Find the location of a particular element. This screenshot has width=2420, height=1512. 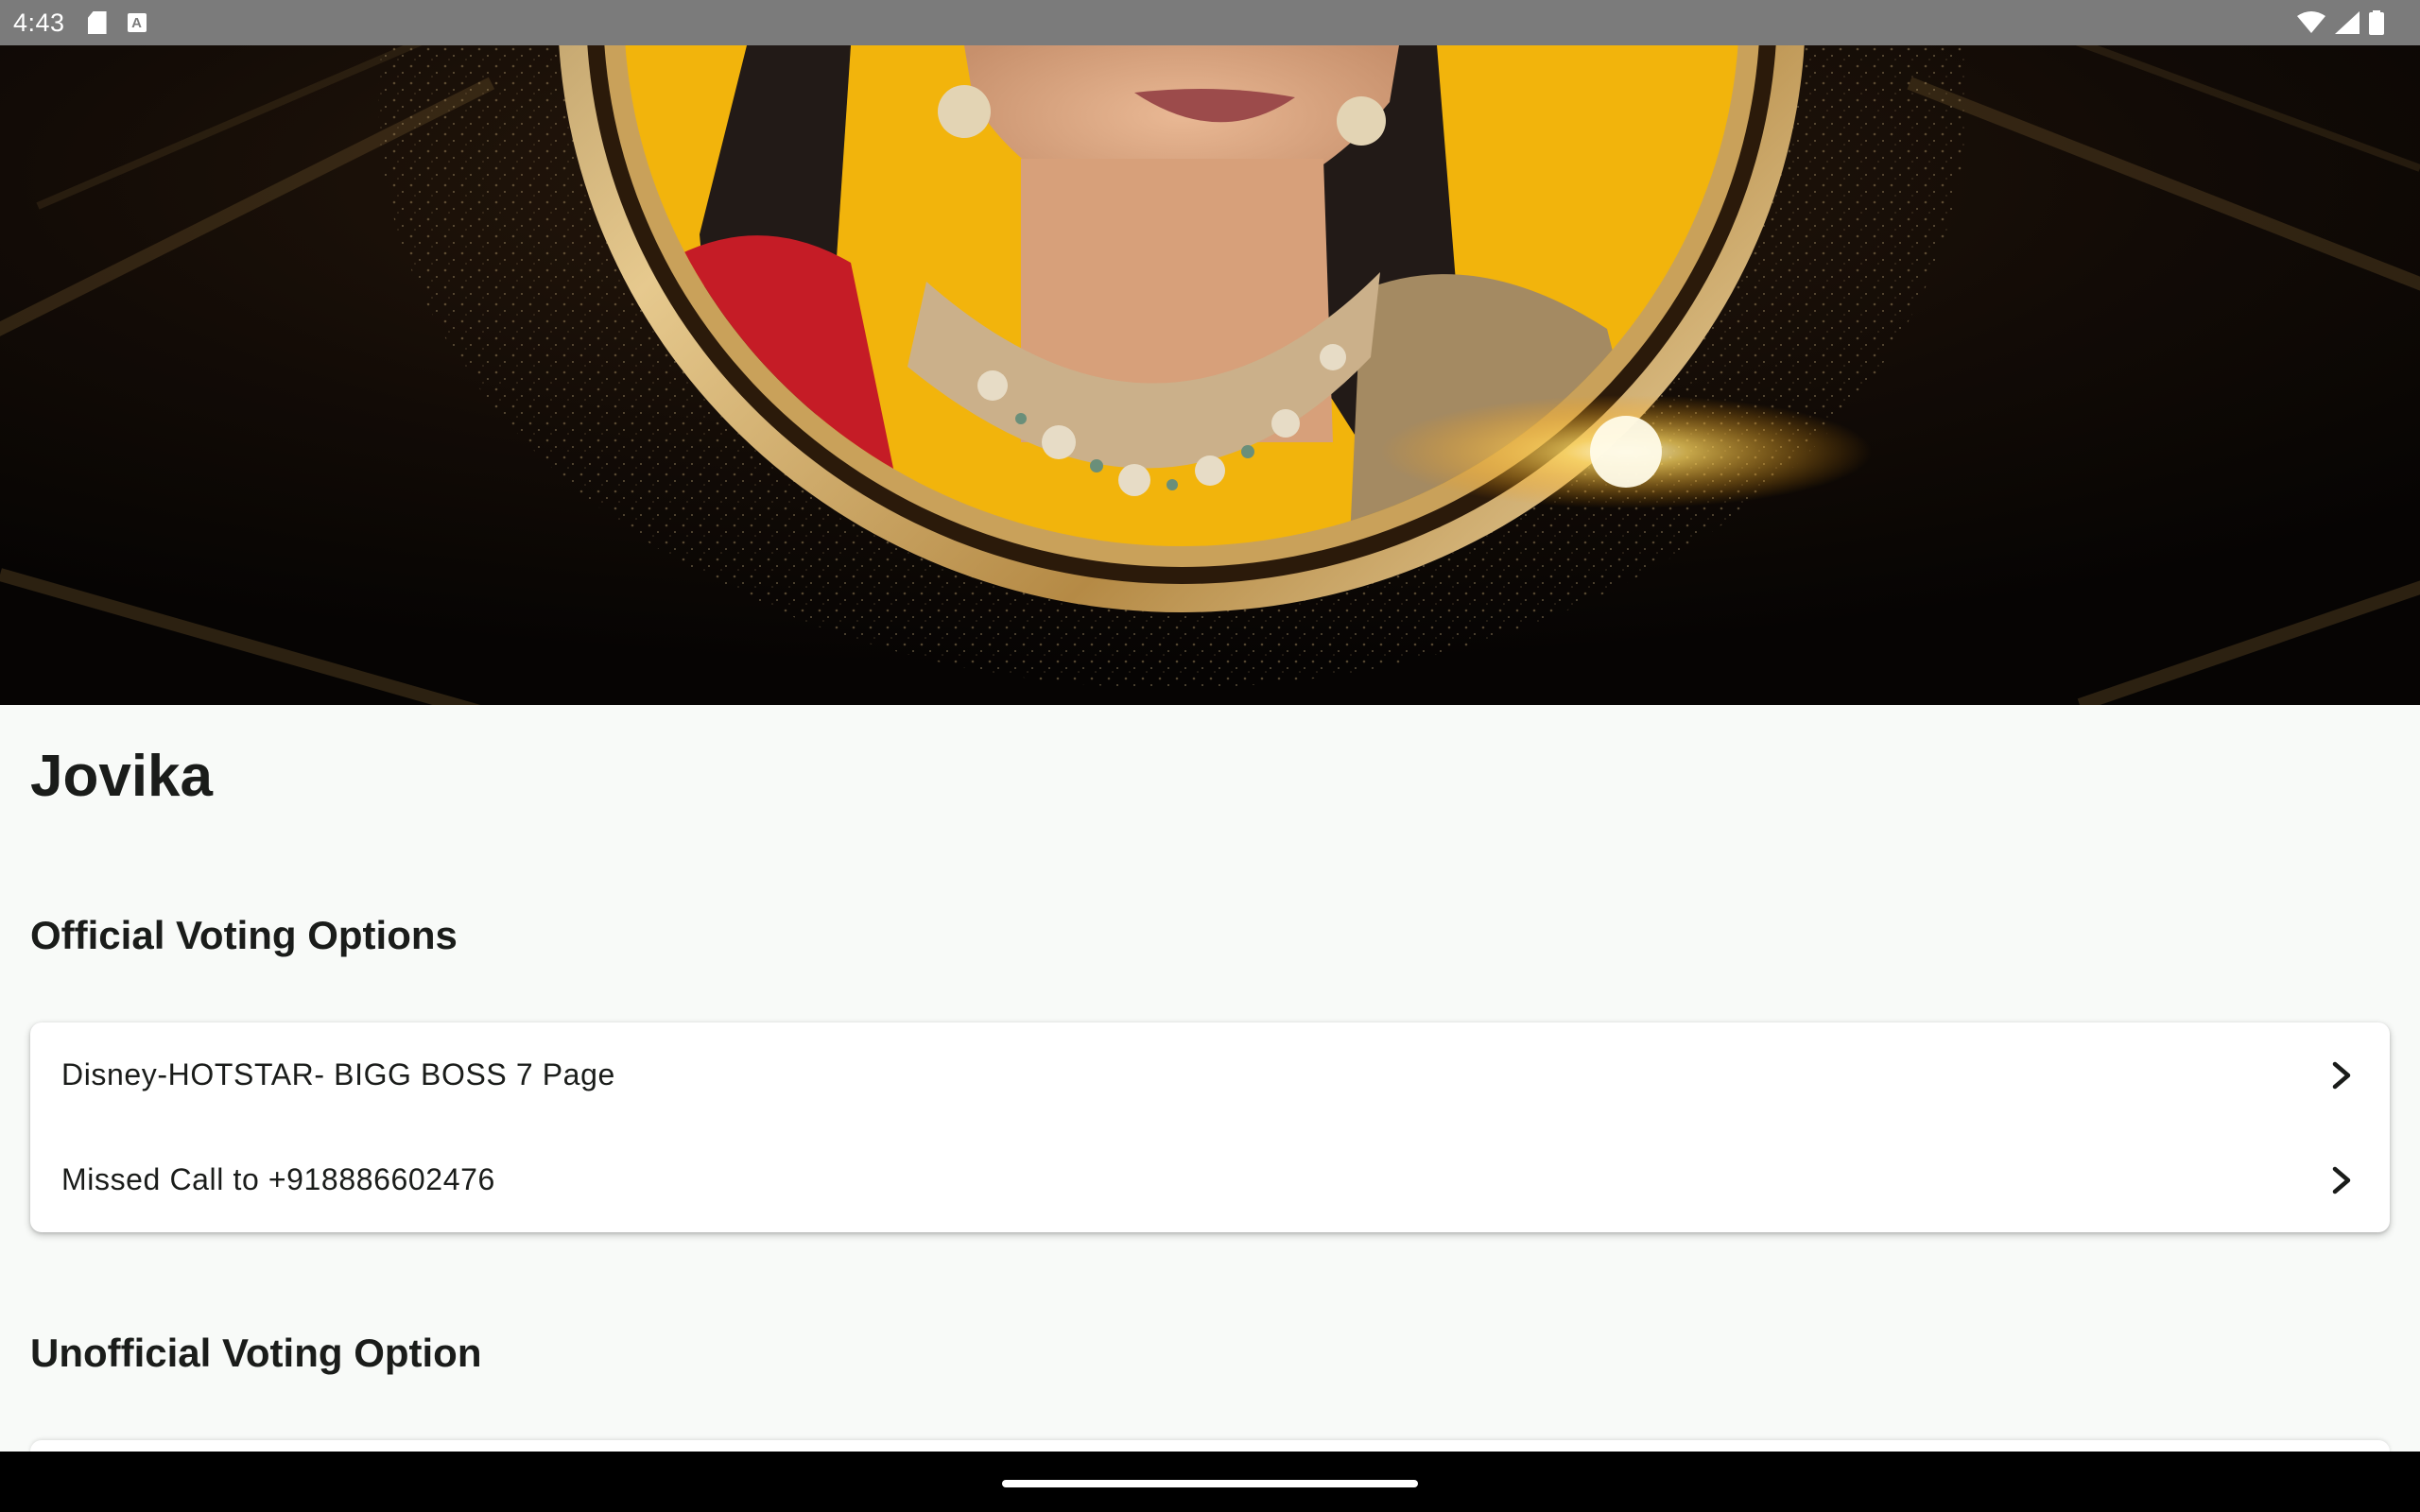

home-gesture-handle is located at coordinates (1210, 1483).